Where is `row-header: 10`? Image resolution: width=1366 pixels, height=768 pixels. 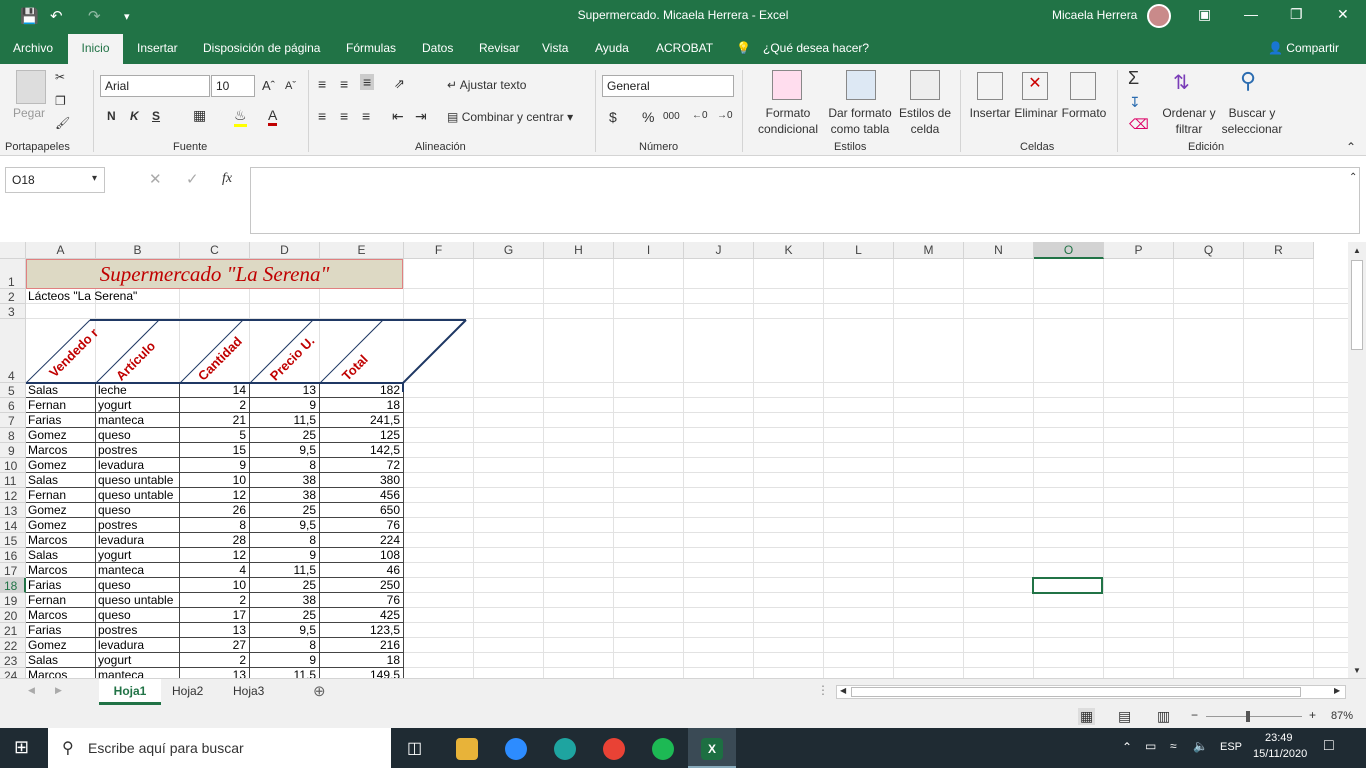
row-header: 10 is located at coordinates (13, 465).